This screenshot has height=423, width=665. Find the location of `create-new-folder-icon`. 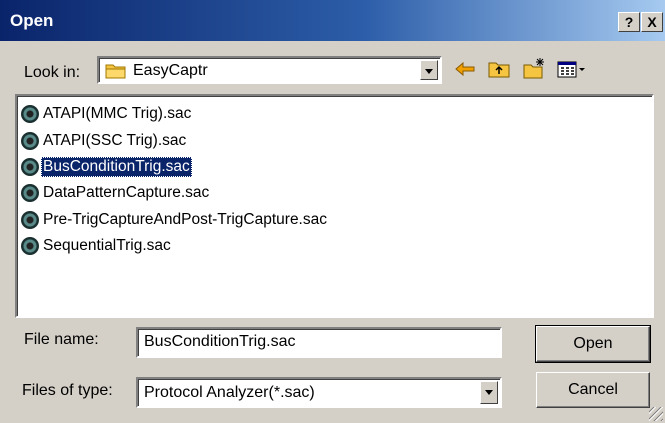

create-new-folder-icon is located at coordinates (534, 69).